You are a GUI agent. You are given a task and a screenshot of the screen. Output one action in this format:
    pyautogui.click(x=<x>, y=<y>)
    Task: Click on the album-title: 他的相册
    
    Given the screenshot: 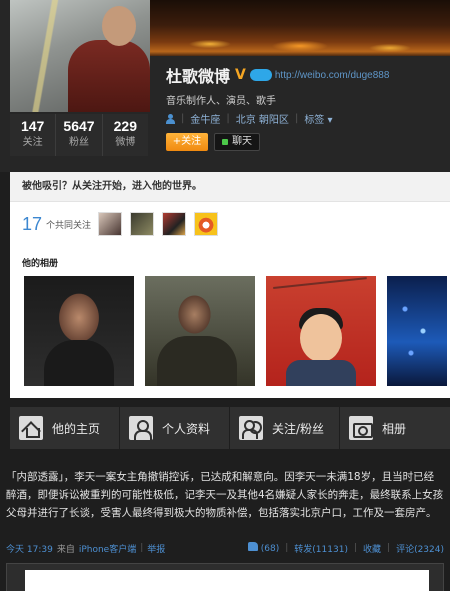 What is the action you would take?
    pyautogui.click(x=40, y=264)
    